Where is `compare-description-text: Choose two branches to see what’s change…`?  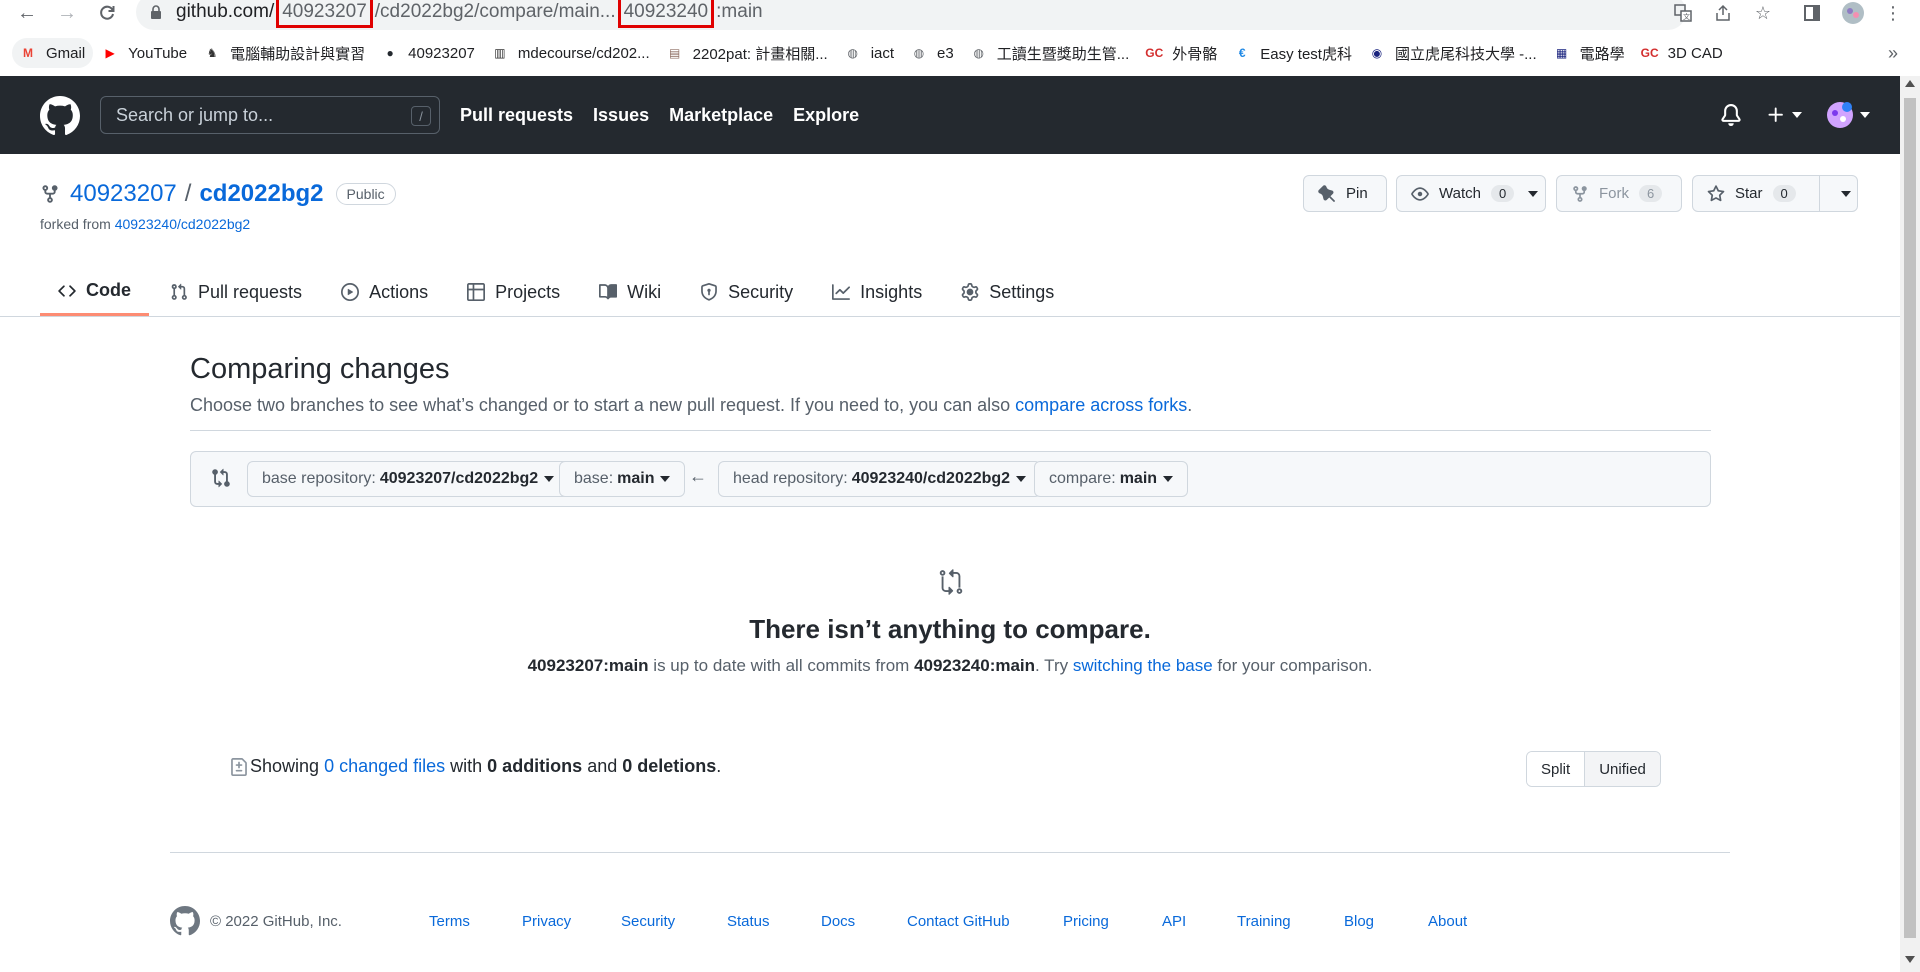 compare-description-text: Choose two branches to see what’s change… is located at coordinates (603, 405).